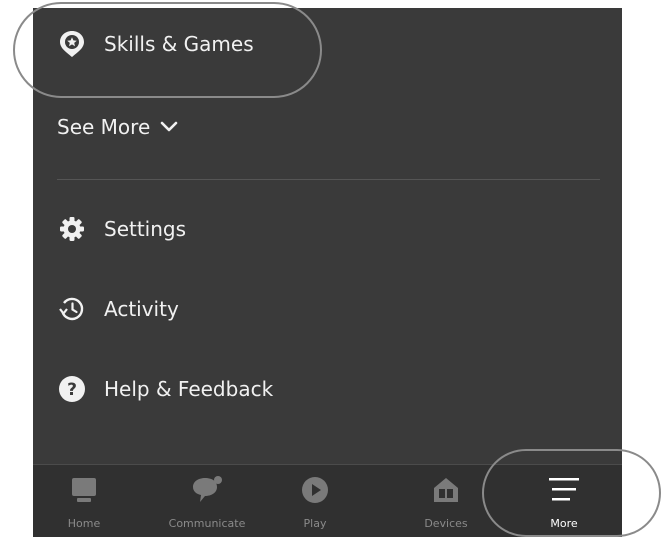  Describe the element at coordinates (141, 309) in the screenshot. I see `activity-label: Activity` at that location.